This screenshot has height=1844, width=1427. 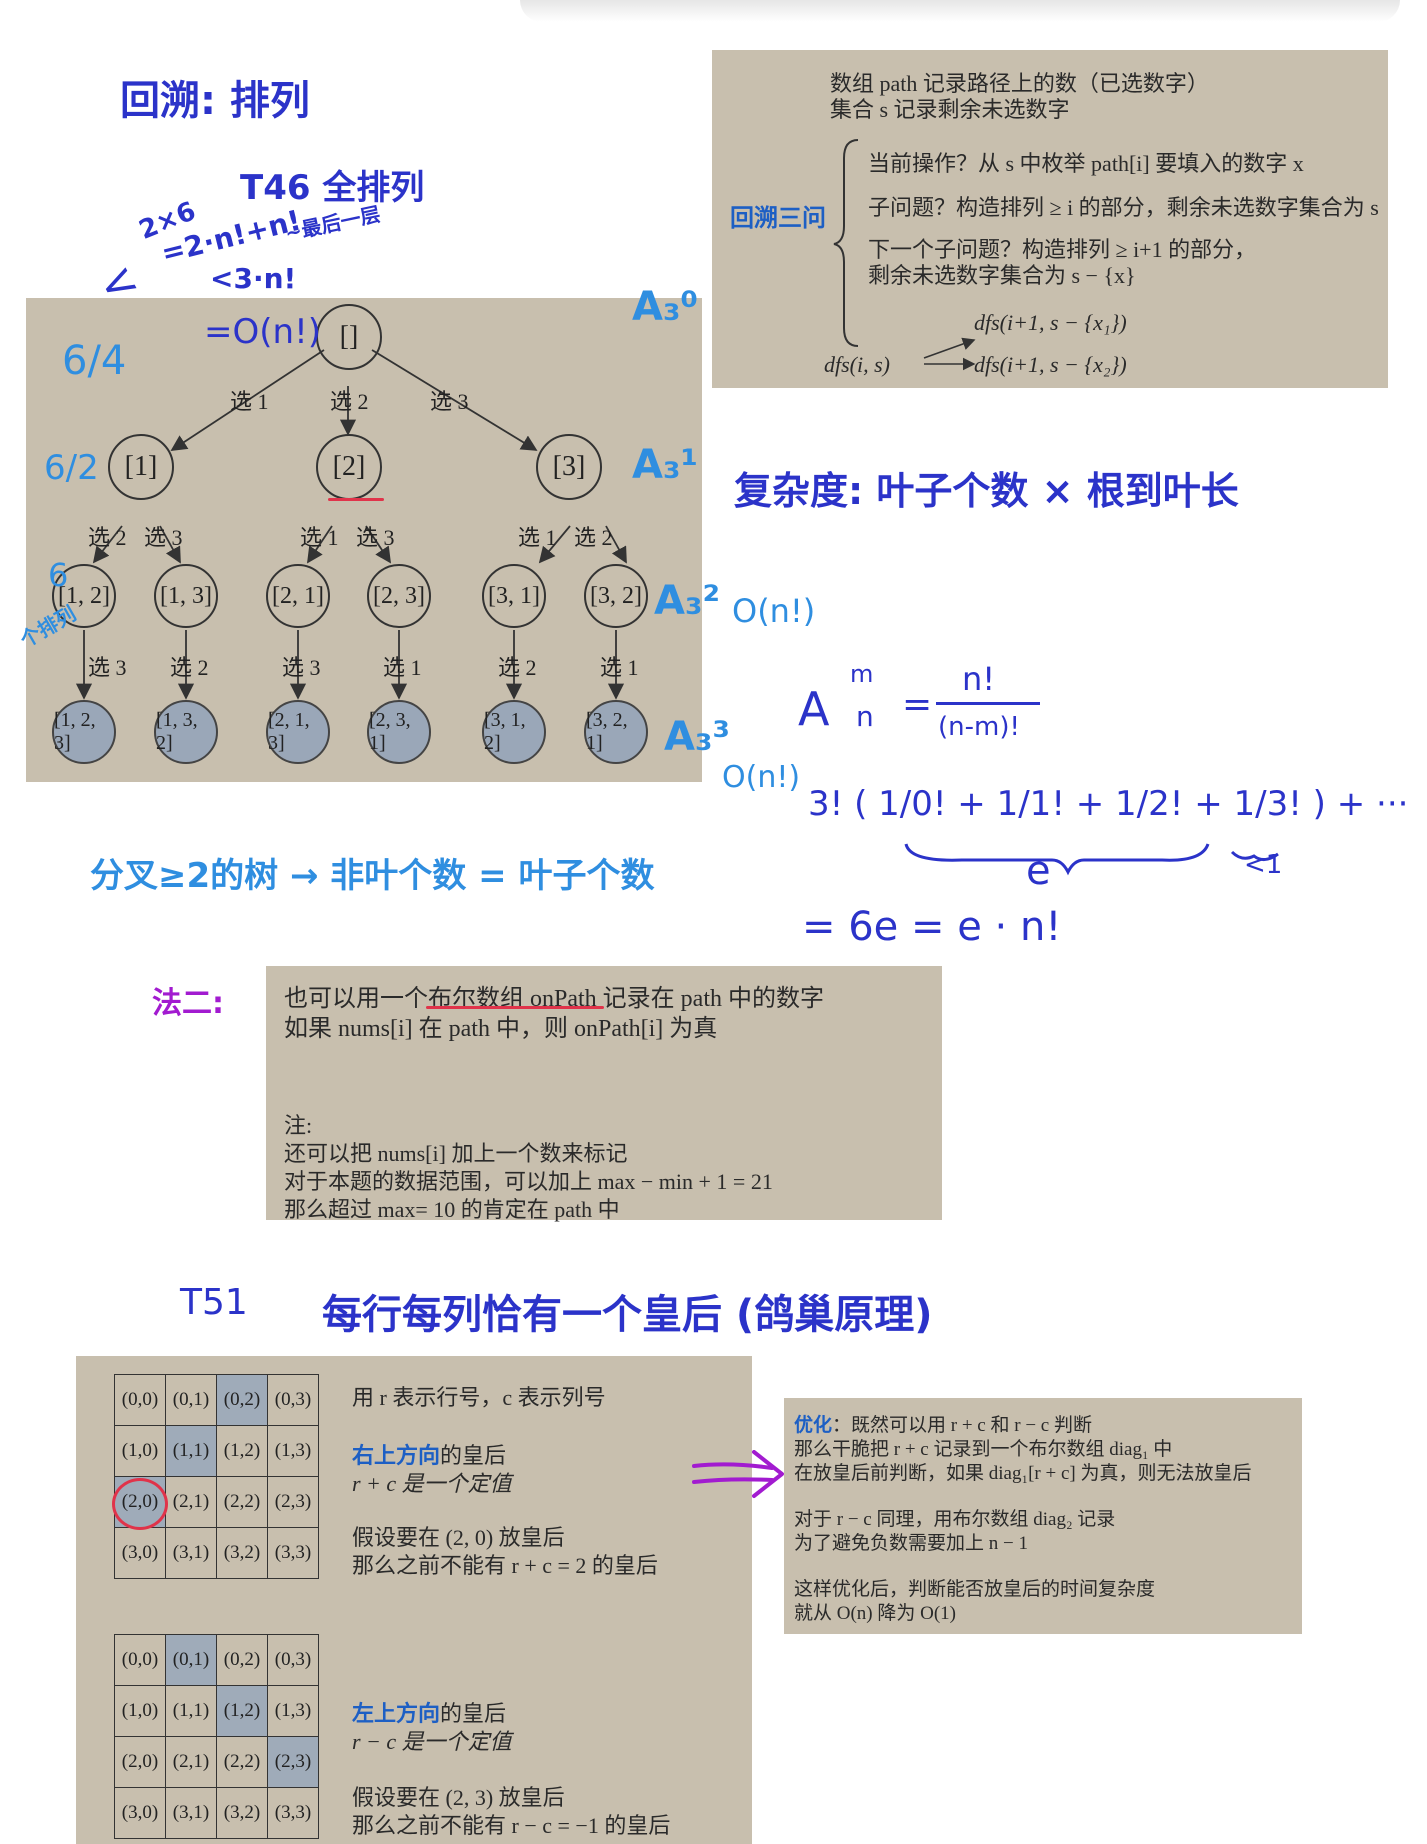 What do you see at coordinates (140, 1813) in the screenshot?
I see `grid-cell: (3,0)` at bounding box center [140, 1813].